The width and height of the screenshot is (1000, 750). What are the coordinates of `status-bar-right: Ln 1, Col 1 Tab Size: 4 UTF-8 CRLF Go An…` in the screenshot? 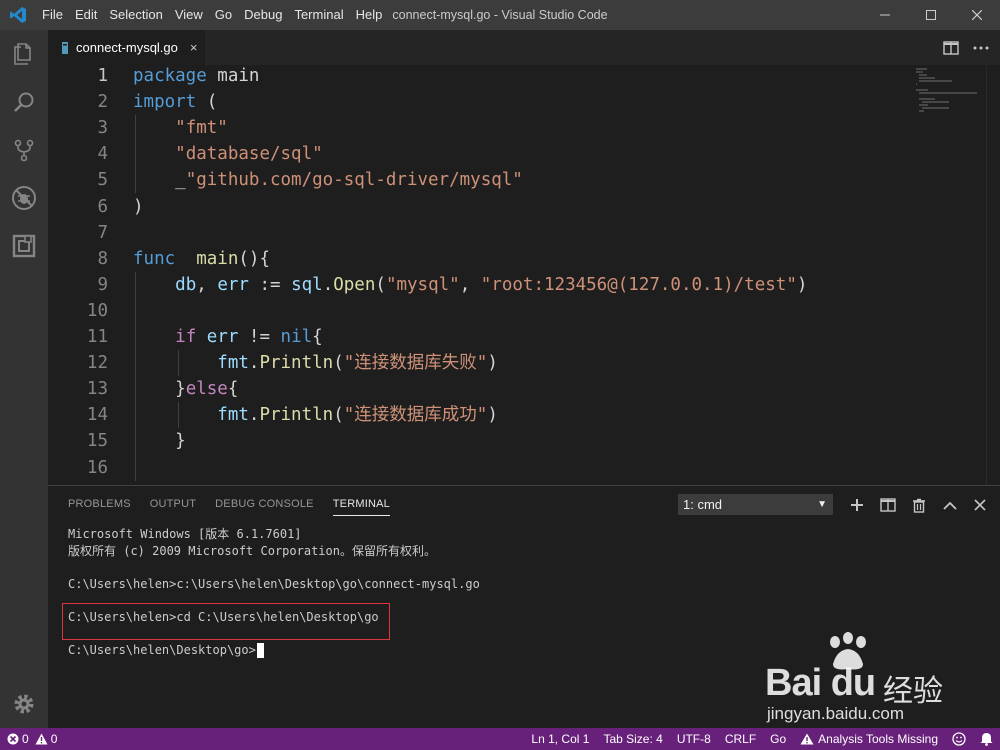 It's located at (762, 739).